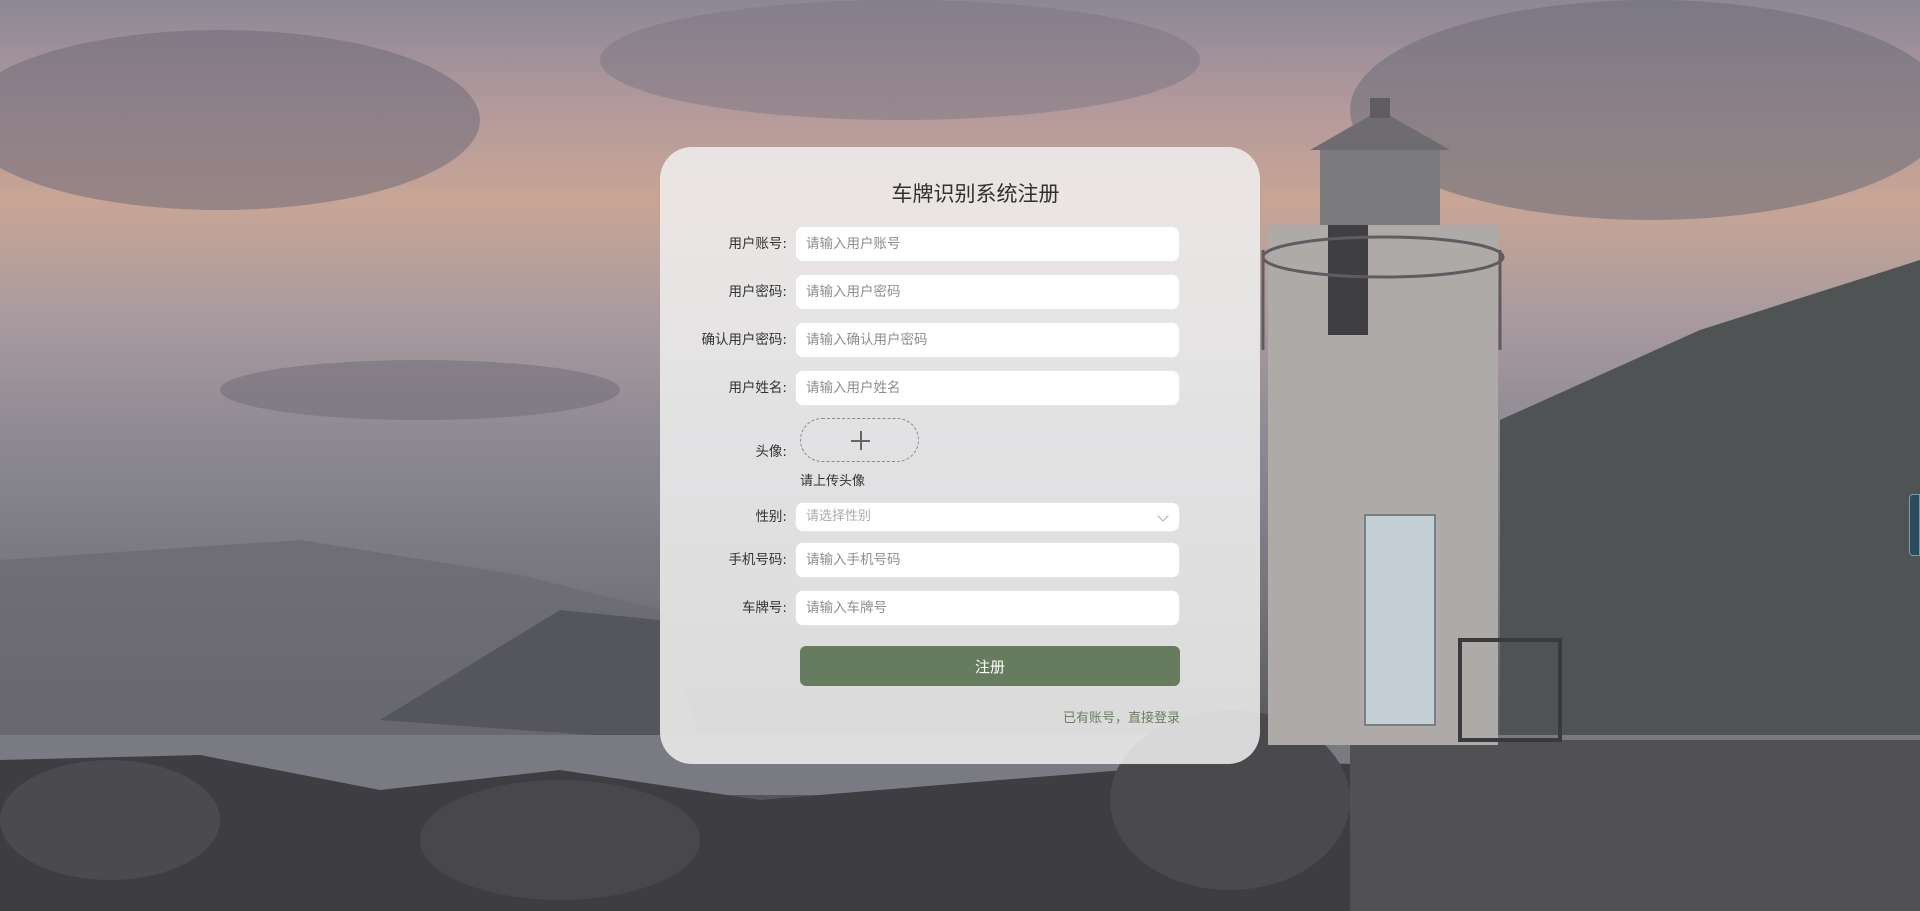 The height and width of the screenshot is (911, 1920). What do you see at coordinates (975, 194) in the screenshot?
I see `page-title: 车牌识别系统注册` at bounding box center [975, 194].